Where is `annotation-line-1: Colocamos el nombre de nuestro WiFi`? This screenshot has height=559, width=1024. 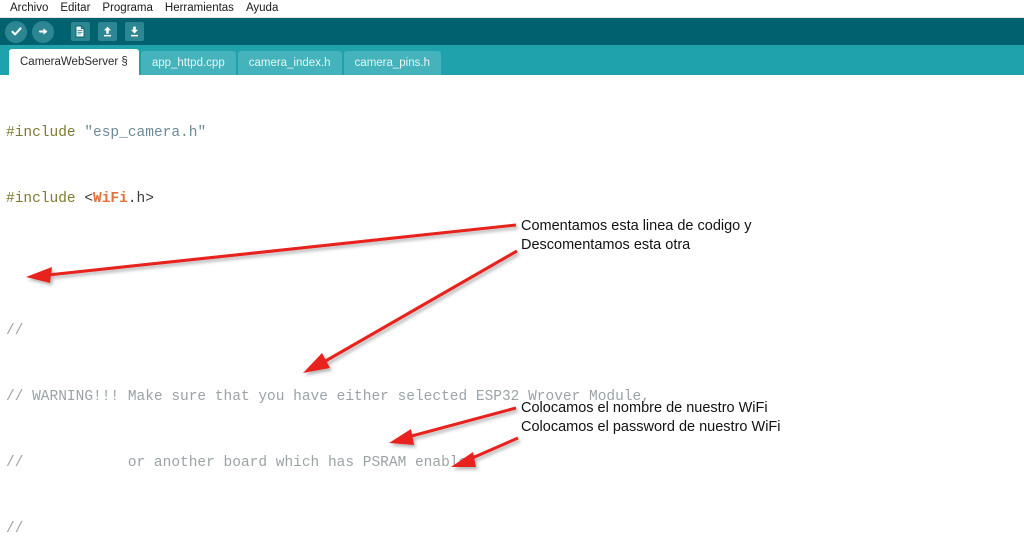 annotation-line-1: Colocamos el nombre de nuestro WiFi is located at coordinates (644, 408).